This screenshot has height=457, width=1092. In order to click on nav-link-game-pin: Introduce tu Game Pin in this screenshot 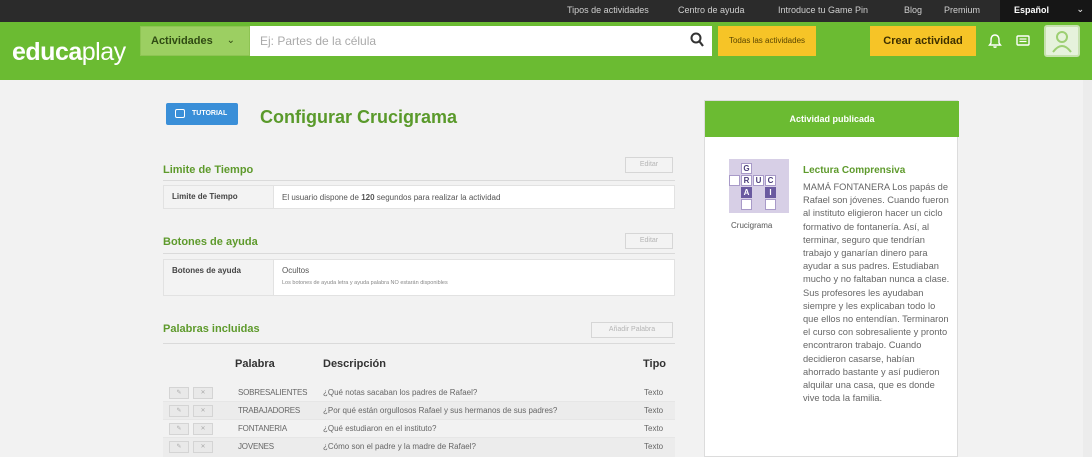, I will do `click(823, 10)`.